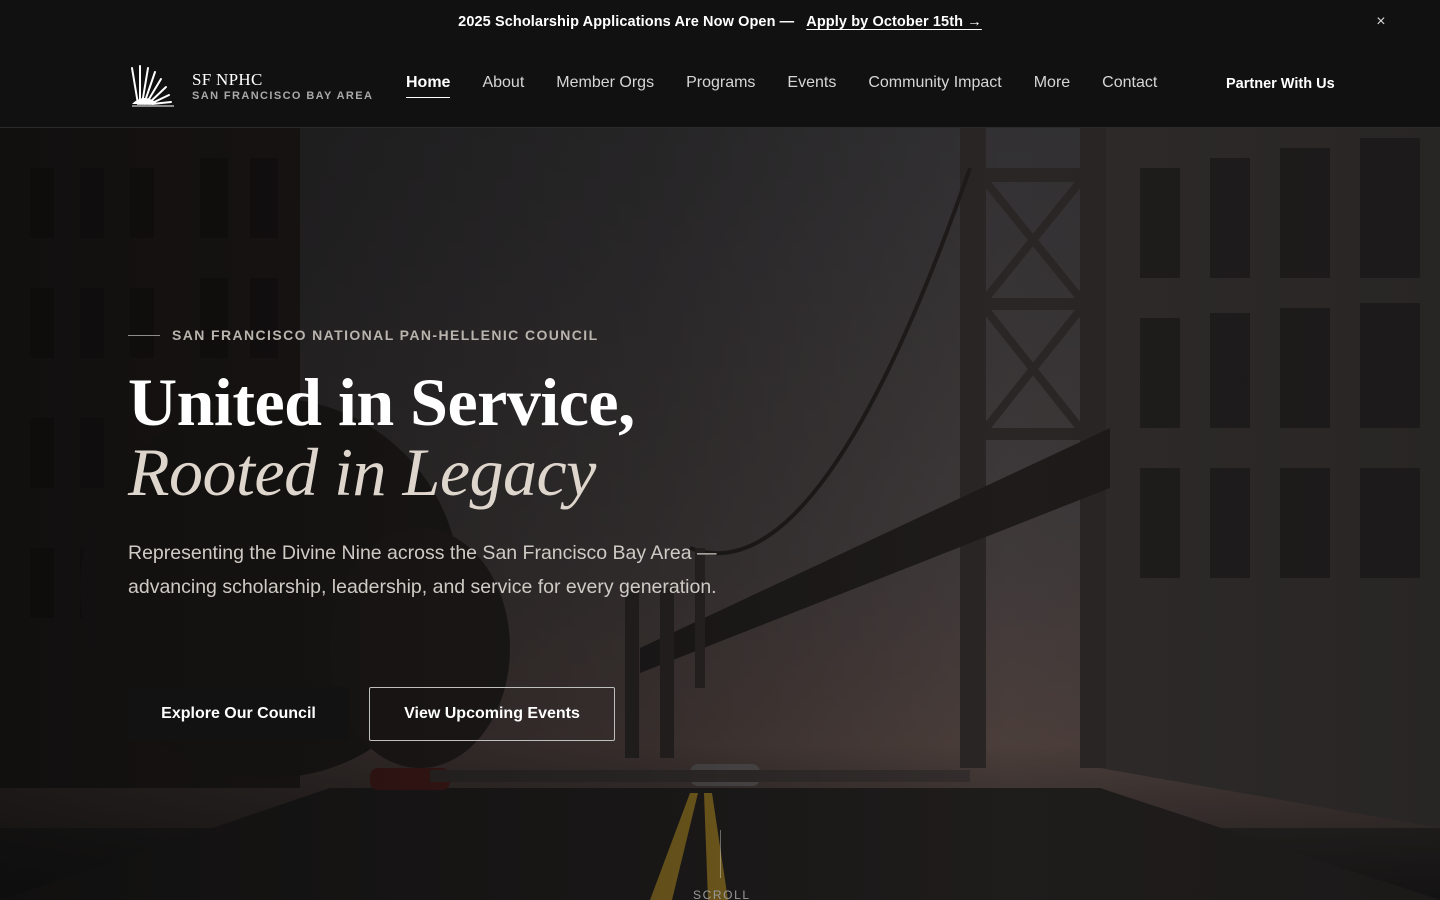  Describe the element at coordinates (503, 86) in the screenshot. I see `nav-about: About` at that location.